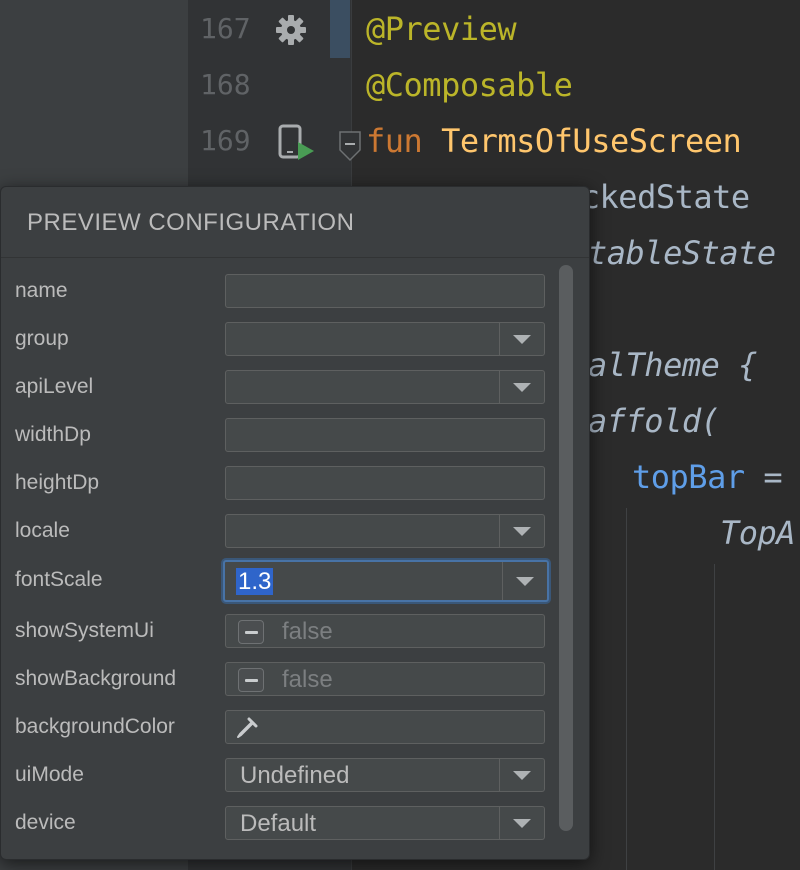 The height and width of the screenshot is (870, 800). Describe the element at coordinates (41, 290) in the screenshot. I see `field-label: name` at that location.